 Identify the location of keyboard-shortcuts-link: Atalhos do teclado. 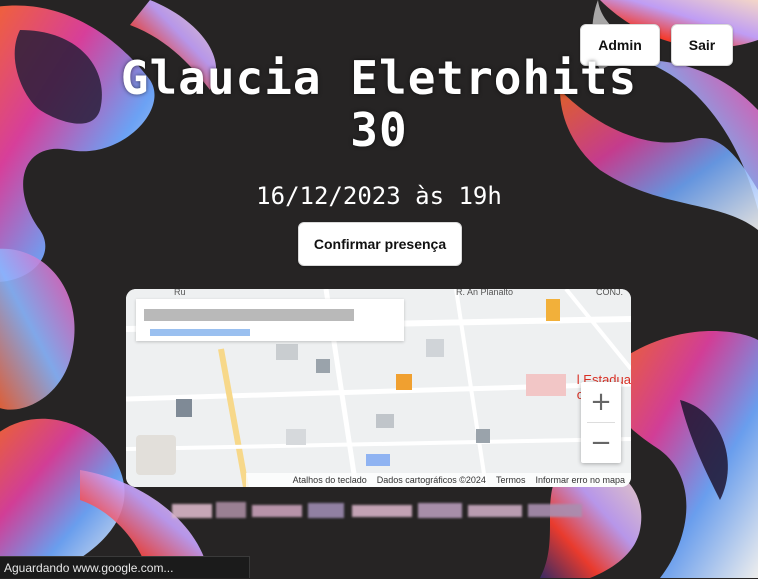
(330, 480).